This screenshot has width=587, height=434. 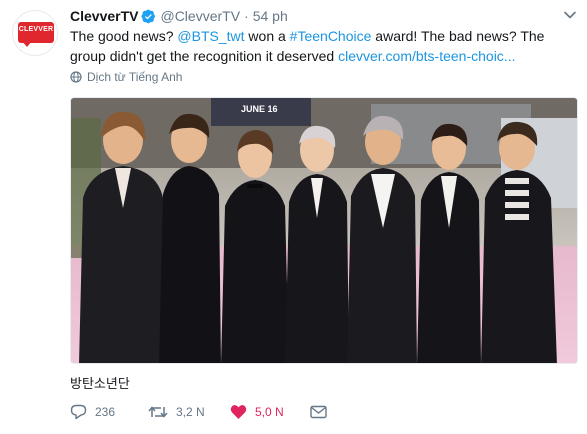 I want to click on retweet-button: 3,2 N, so click(x=189, y=412).